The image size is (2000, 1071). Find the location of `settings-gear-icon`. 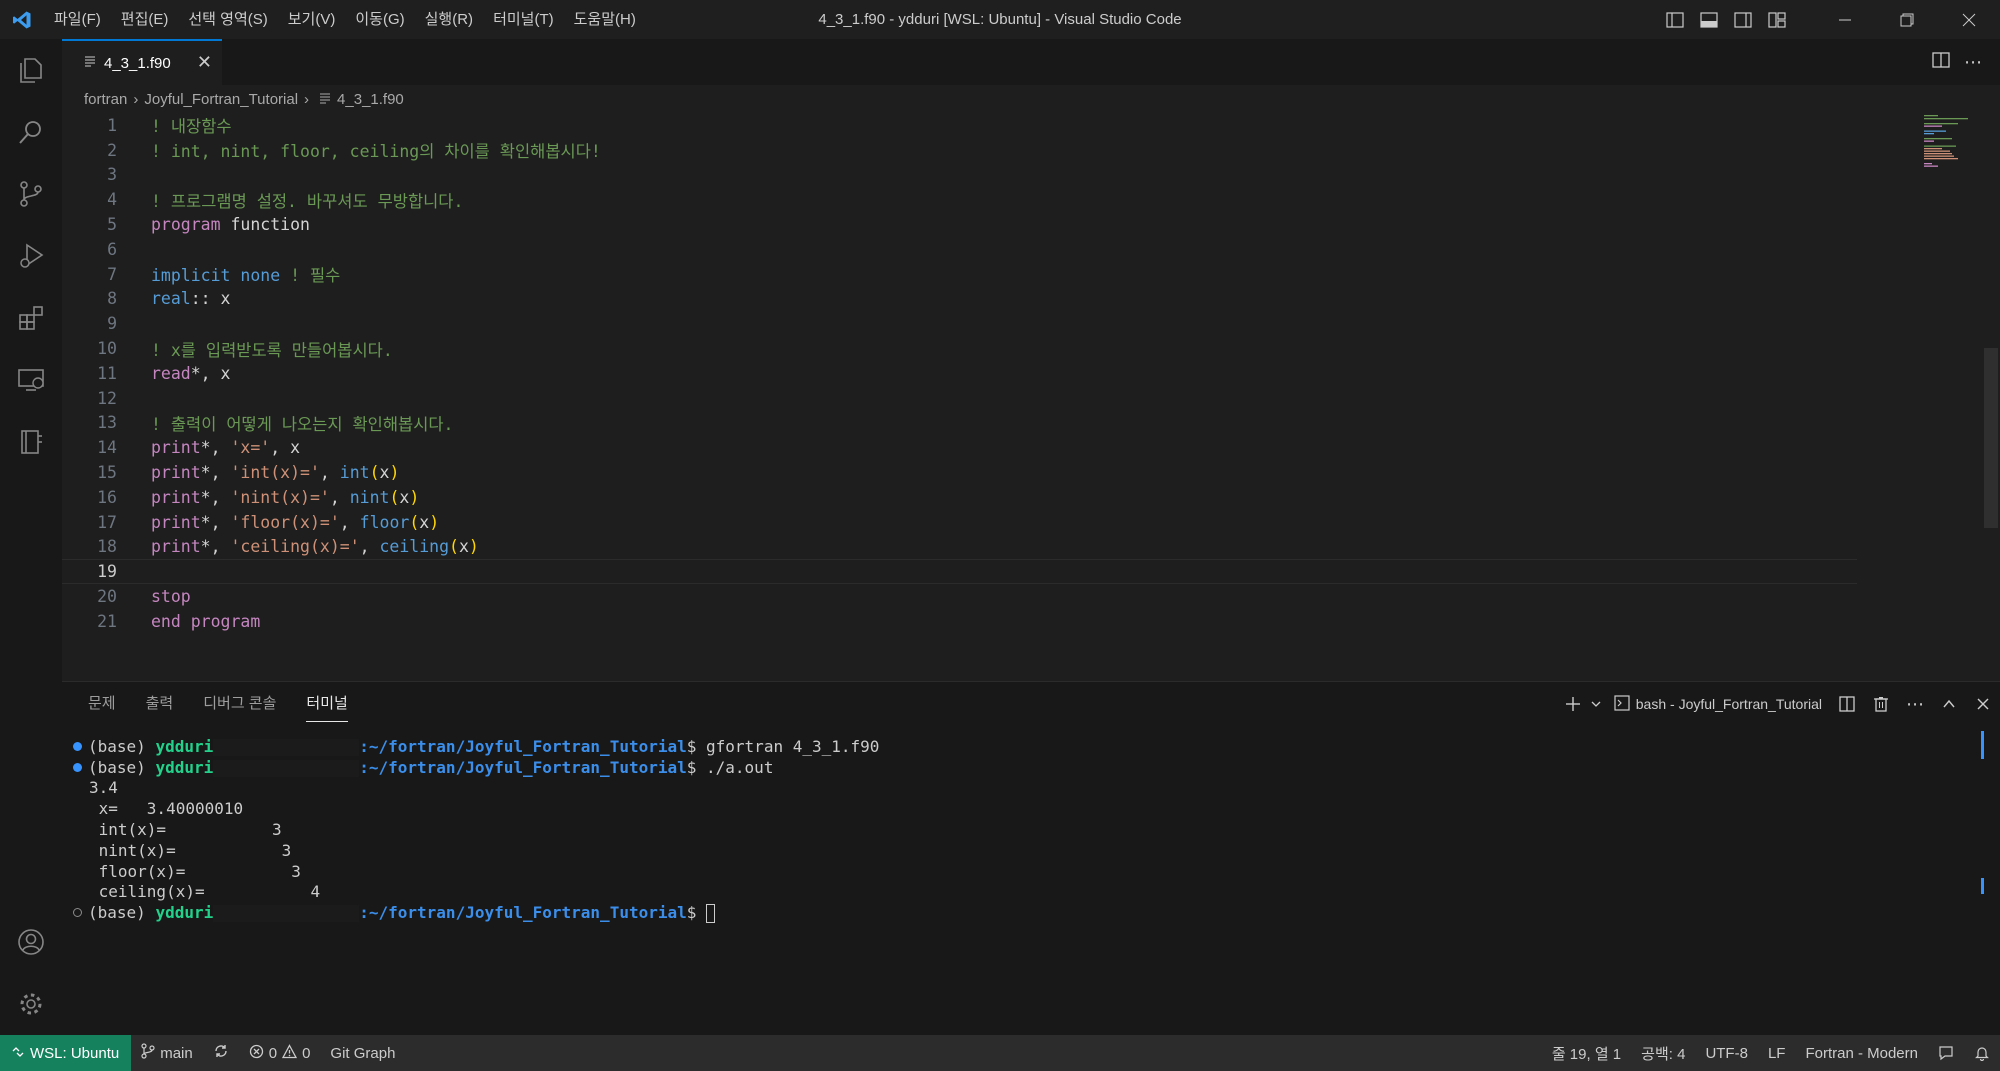

settings-gear-icon is located at coordinates (31, 1004).